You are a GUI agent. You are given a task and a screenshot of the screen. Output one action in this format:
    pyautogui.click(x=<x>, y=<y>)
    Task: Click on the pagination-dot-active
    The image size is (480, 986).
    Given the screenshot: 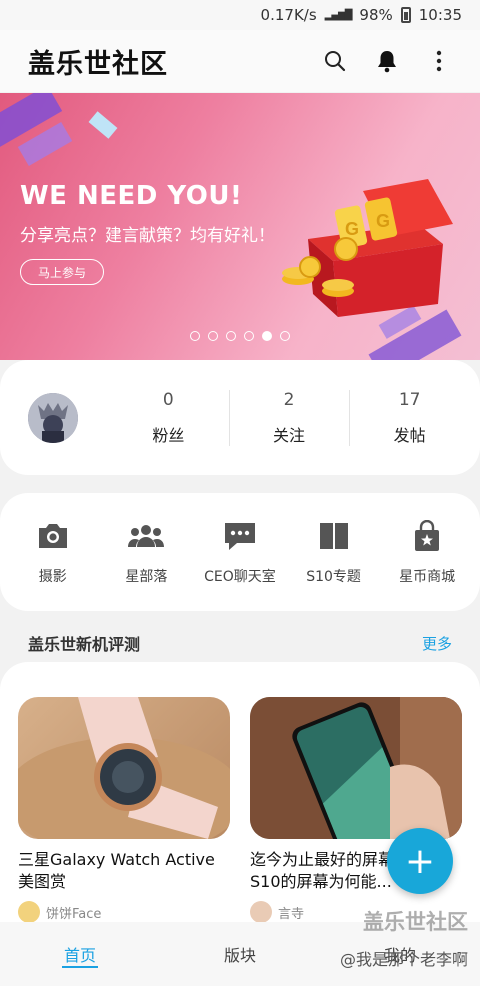 What is the action you would take?
    pyautogui.click(x=267, y=336)
    